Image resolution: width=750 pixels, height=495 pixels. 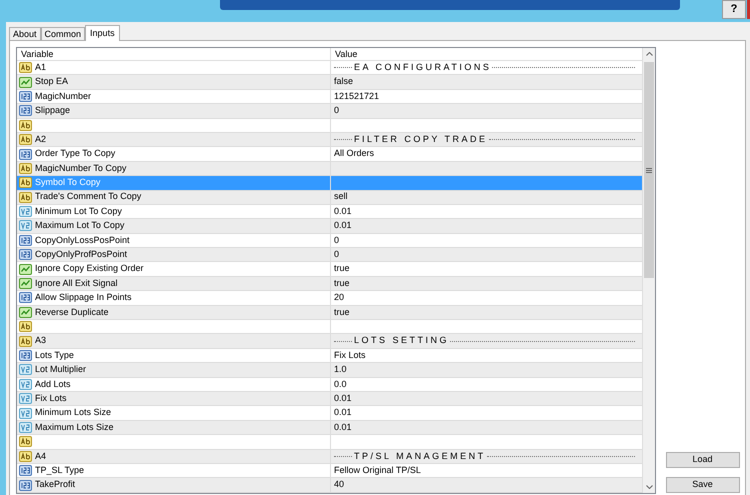 What do you see at coordinates (329, 471) in the screenshot?
I see `table-row: TP_SL Type Fellow Original TP/SL` at bounding box center [329, 471].